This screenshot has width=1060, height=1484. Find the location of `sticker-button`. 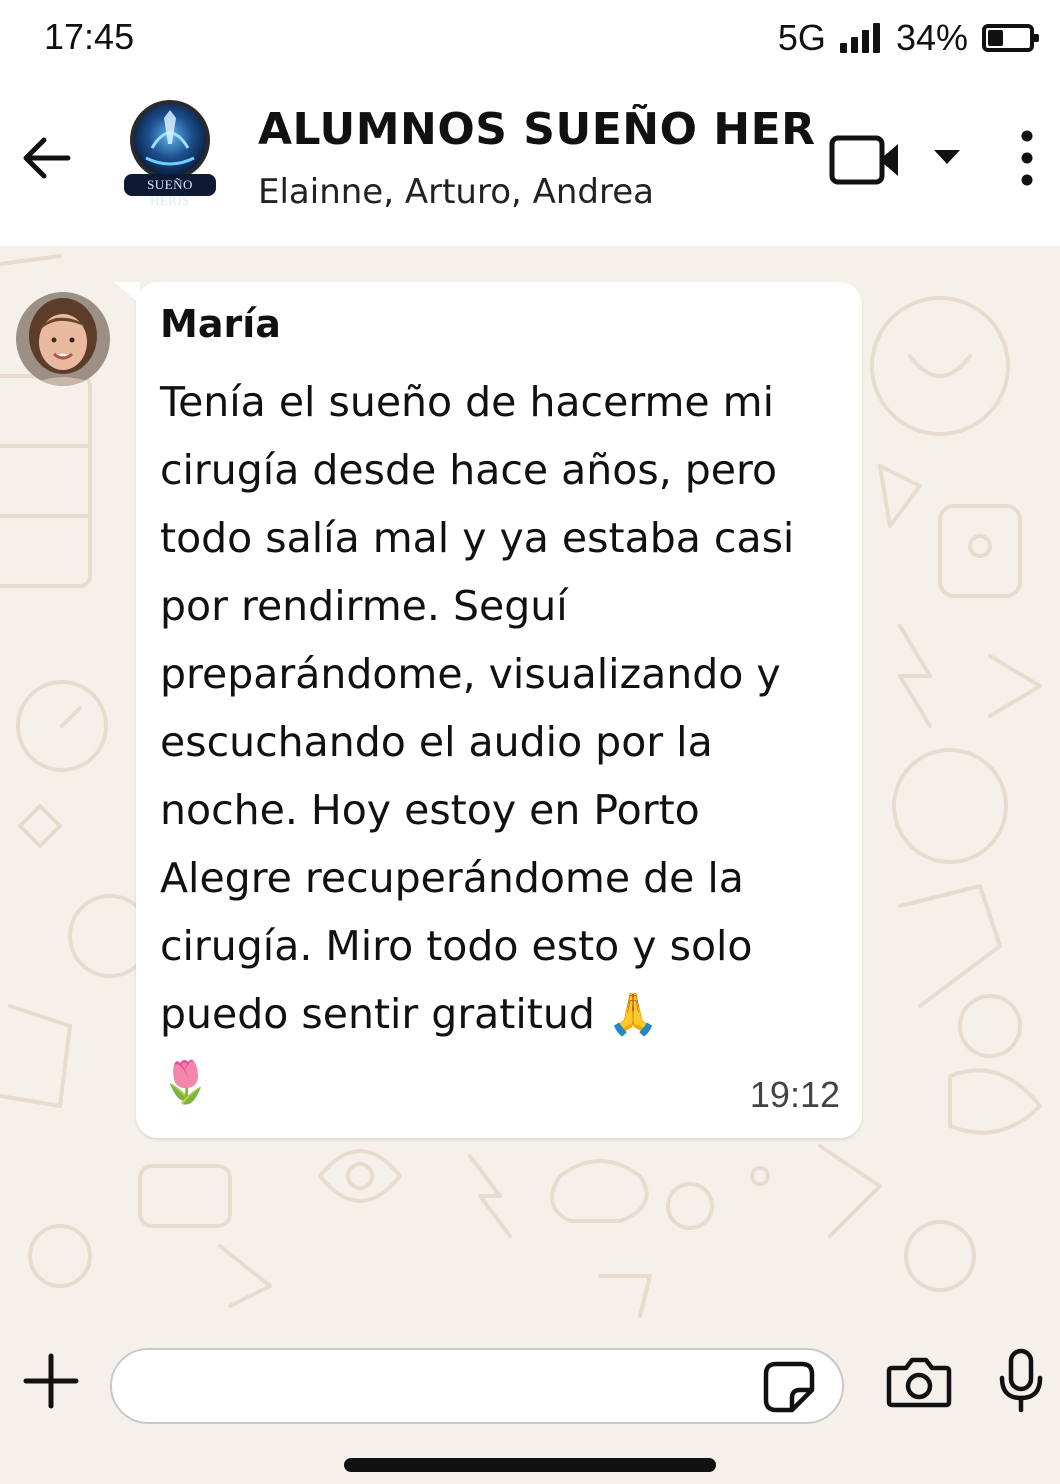

sticker-button is located at coordinates (789, 1387).